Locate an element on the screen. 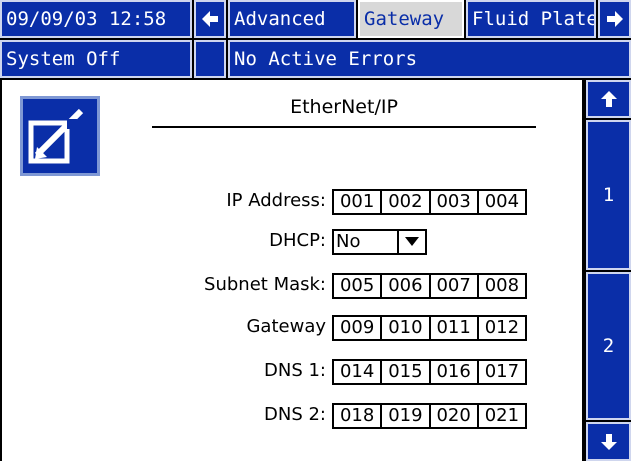 This screenshot has width=631, height=461. chevron-down-icon is located at coordinates (411, 242).